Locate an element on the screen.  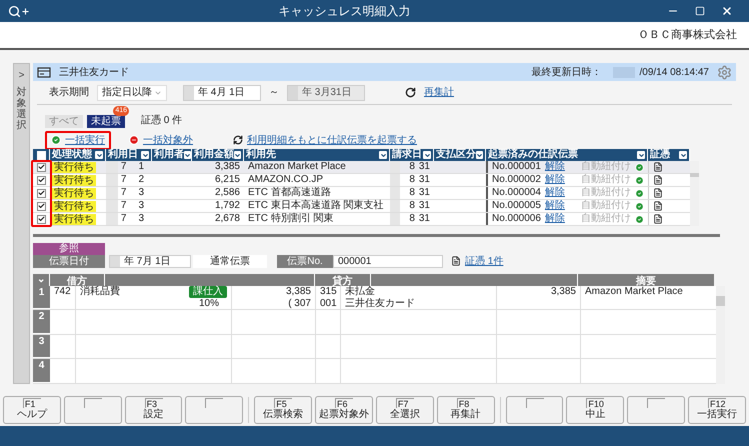
function-key: F3 設定 is located at coordinates (153, 410).